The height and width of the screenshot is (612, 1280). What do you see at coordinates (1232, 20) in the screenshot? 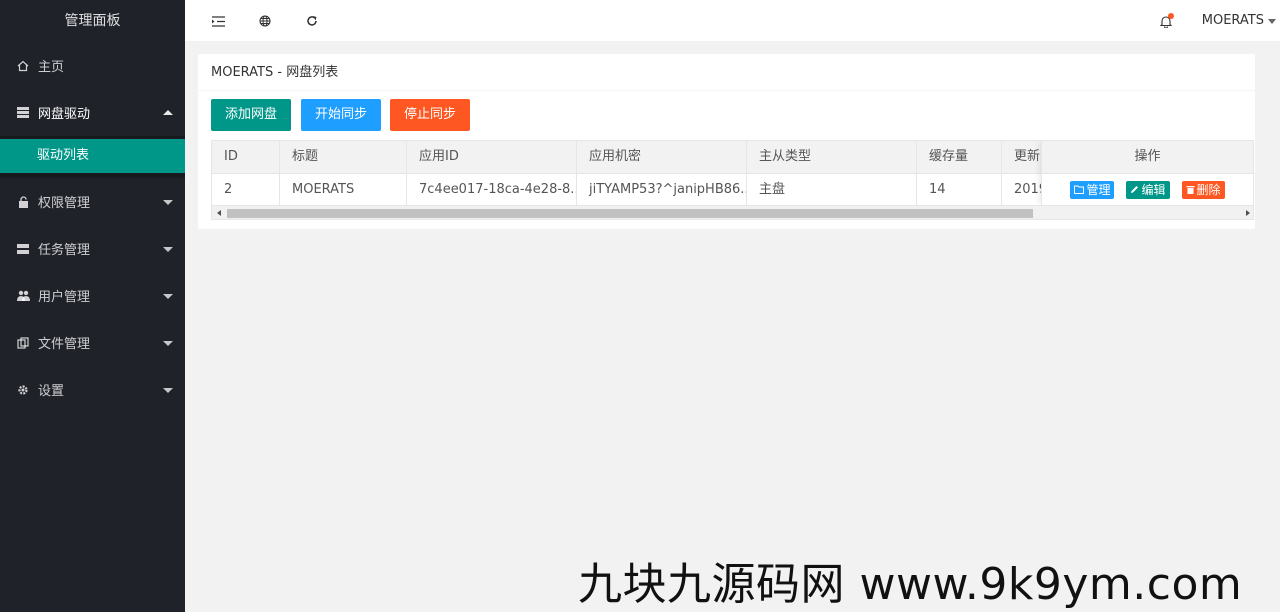
I see `username: MOERATS` at bounding box center [1232, 20].